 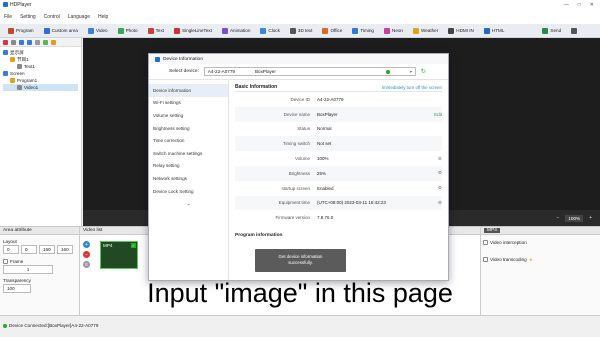 I want to click on nav-item: Relay setting, so click(x=188, y=166).